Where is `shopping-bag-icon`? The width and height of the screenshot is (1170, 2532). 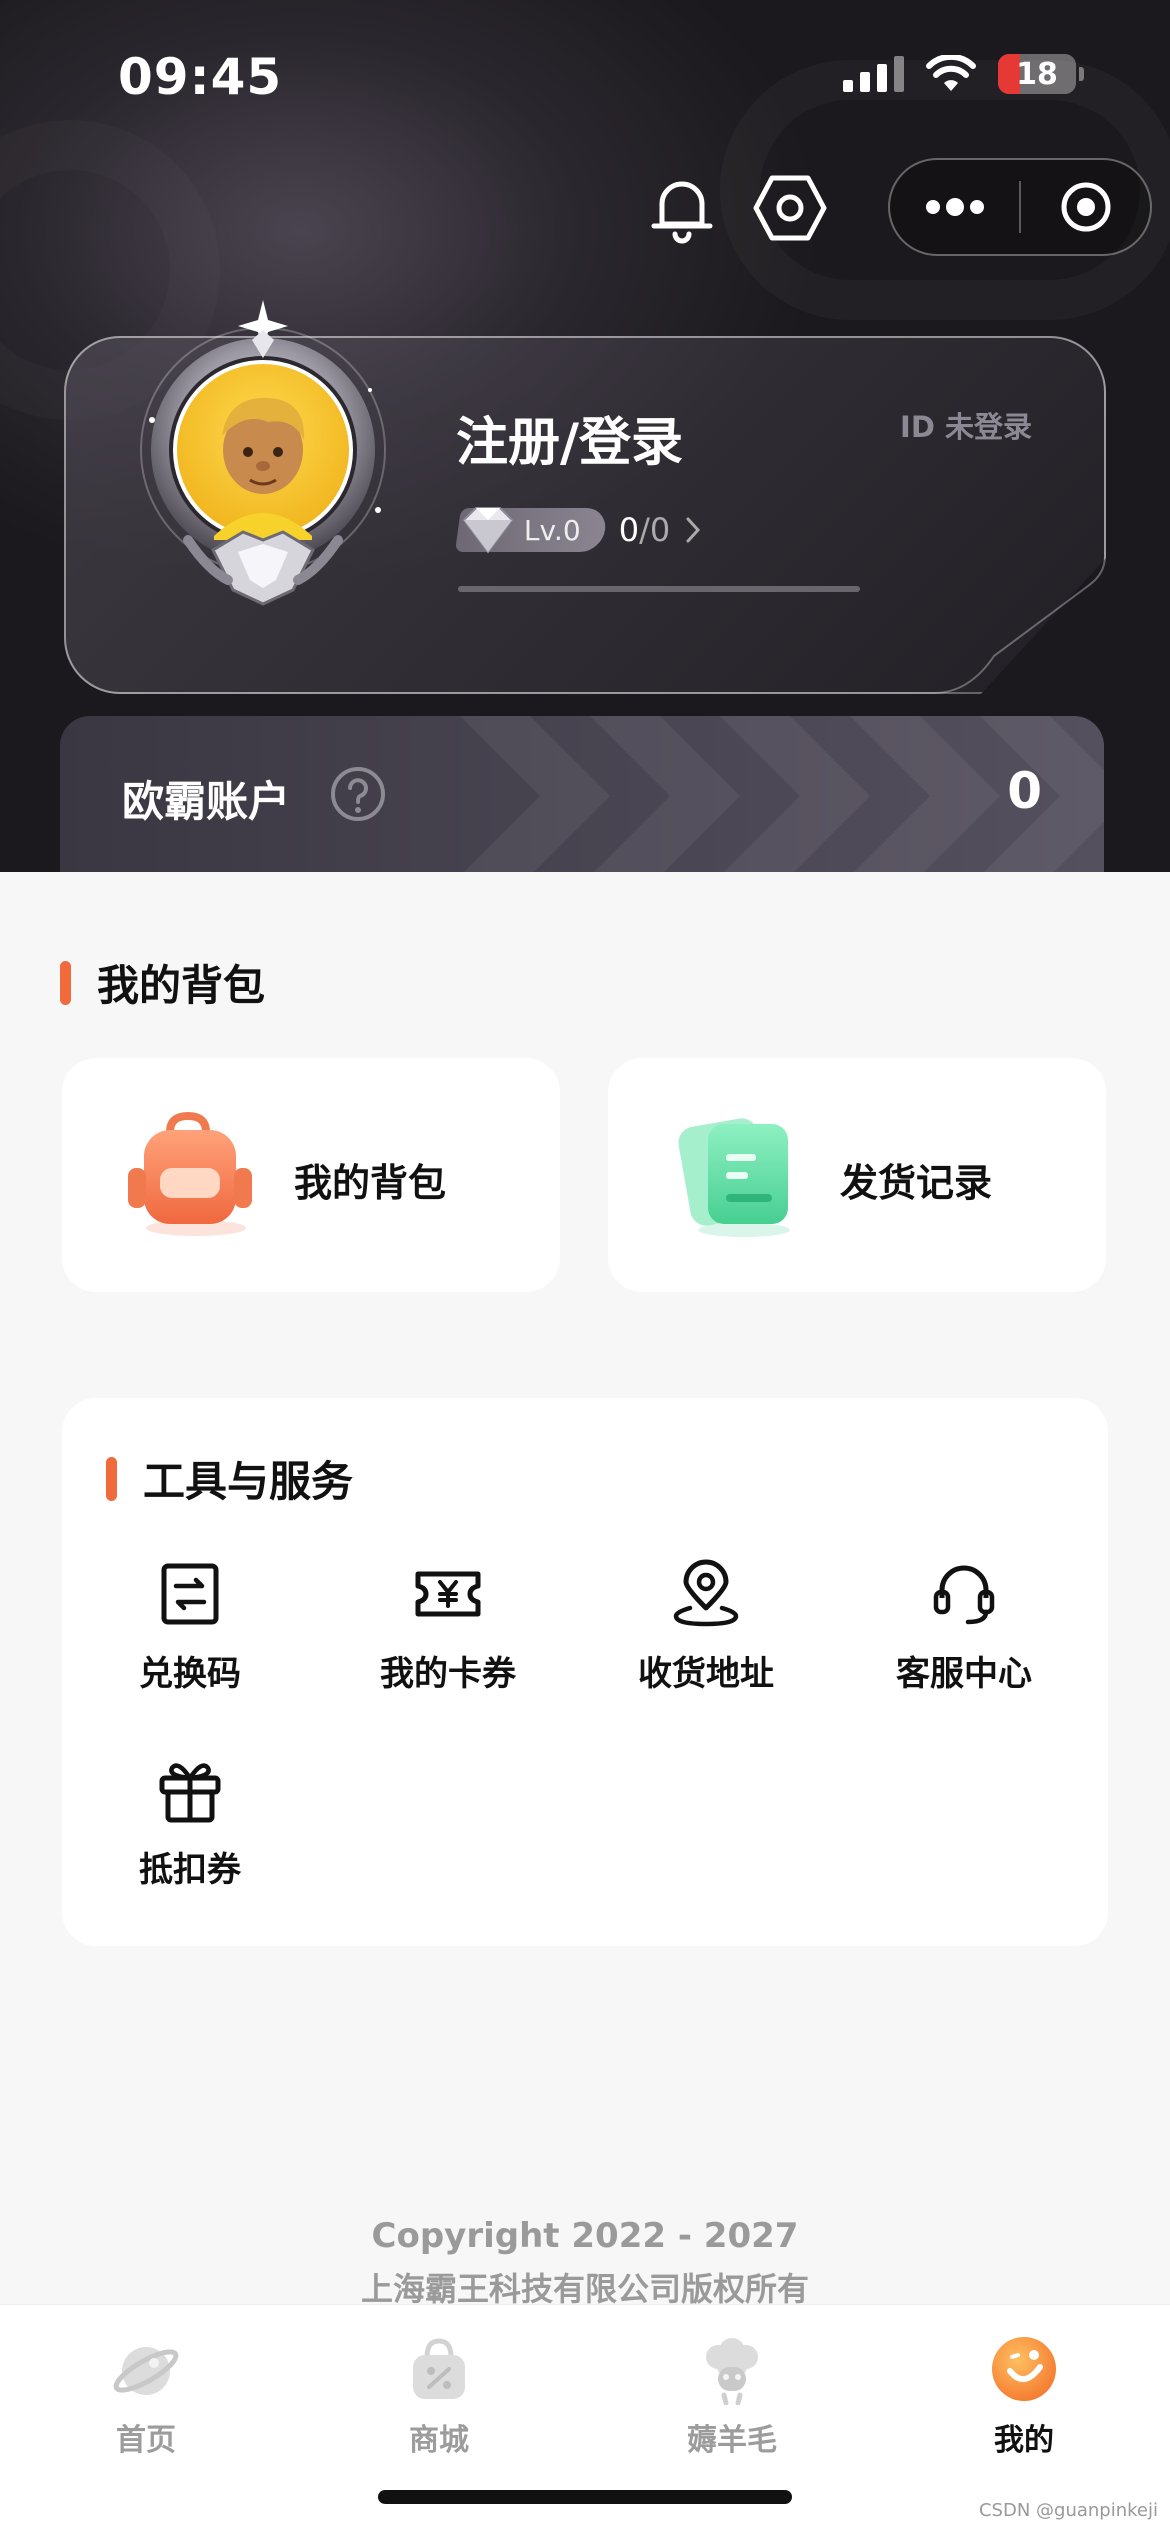 shopping-bag-icon is located at coordinates (439, 2368).